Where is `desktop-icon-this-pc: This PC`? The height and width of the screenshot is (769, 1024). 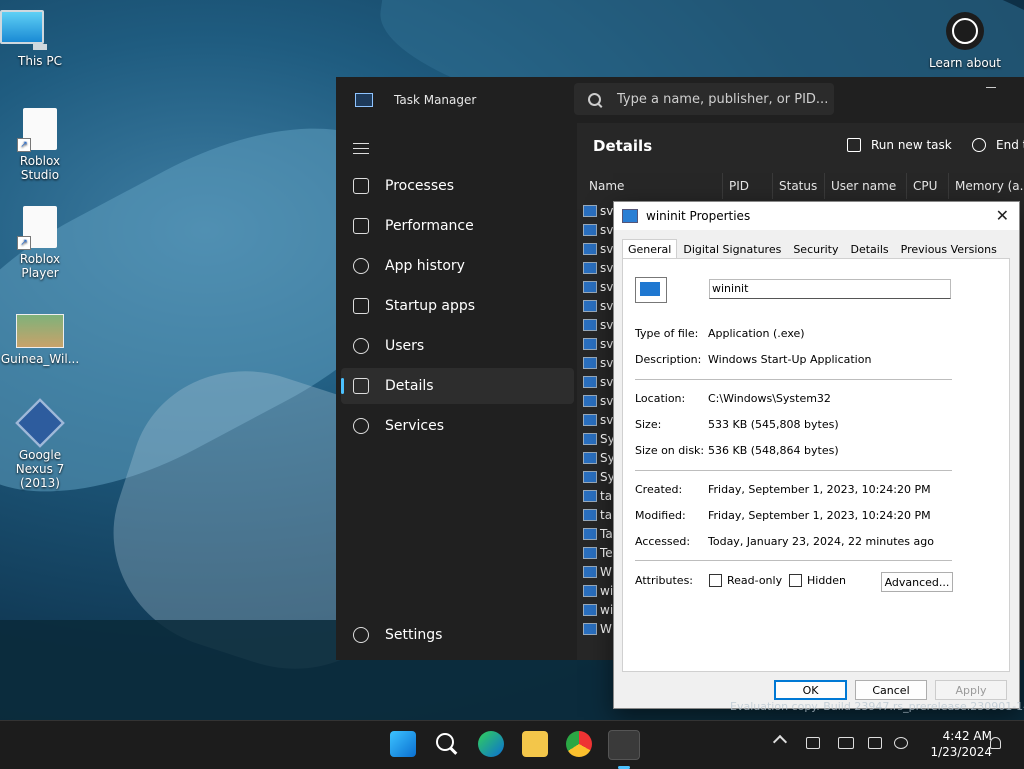 desktop-icon-this-pc: This PC is located at coordinates (40, 39).